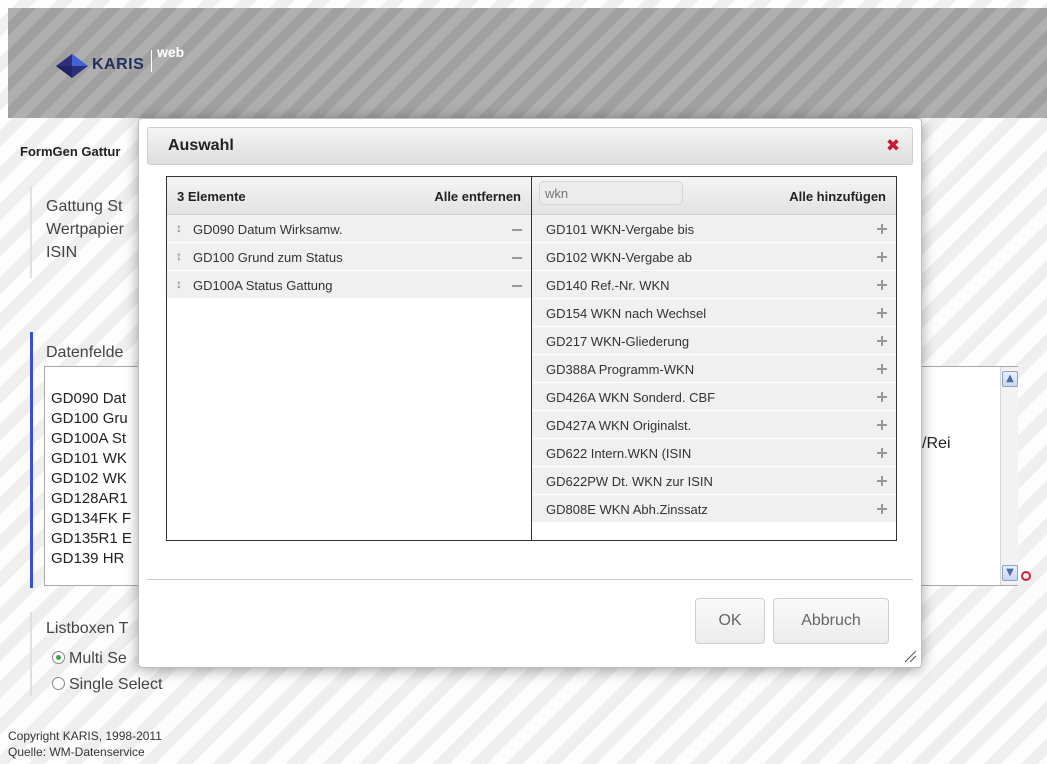  Describe the element at coordinates (608, 285) in the screenshot. I see `available-item-label: GD140 Ref.-Nr. WKN` at that location.